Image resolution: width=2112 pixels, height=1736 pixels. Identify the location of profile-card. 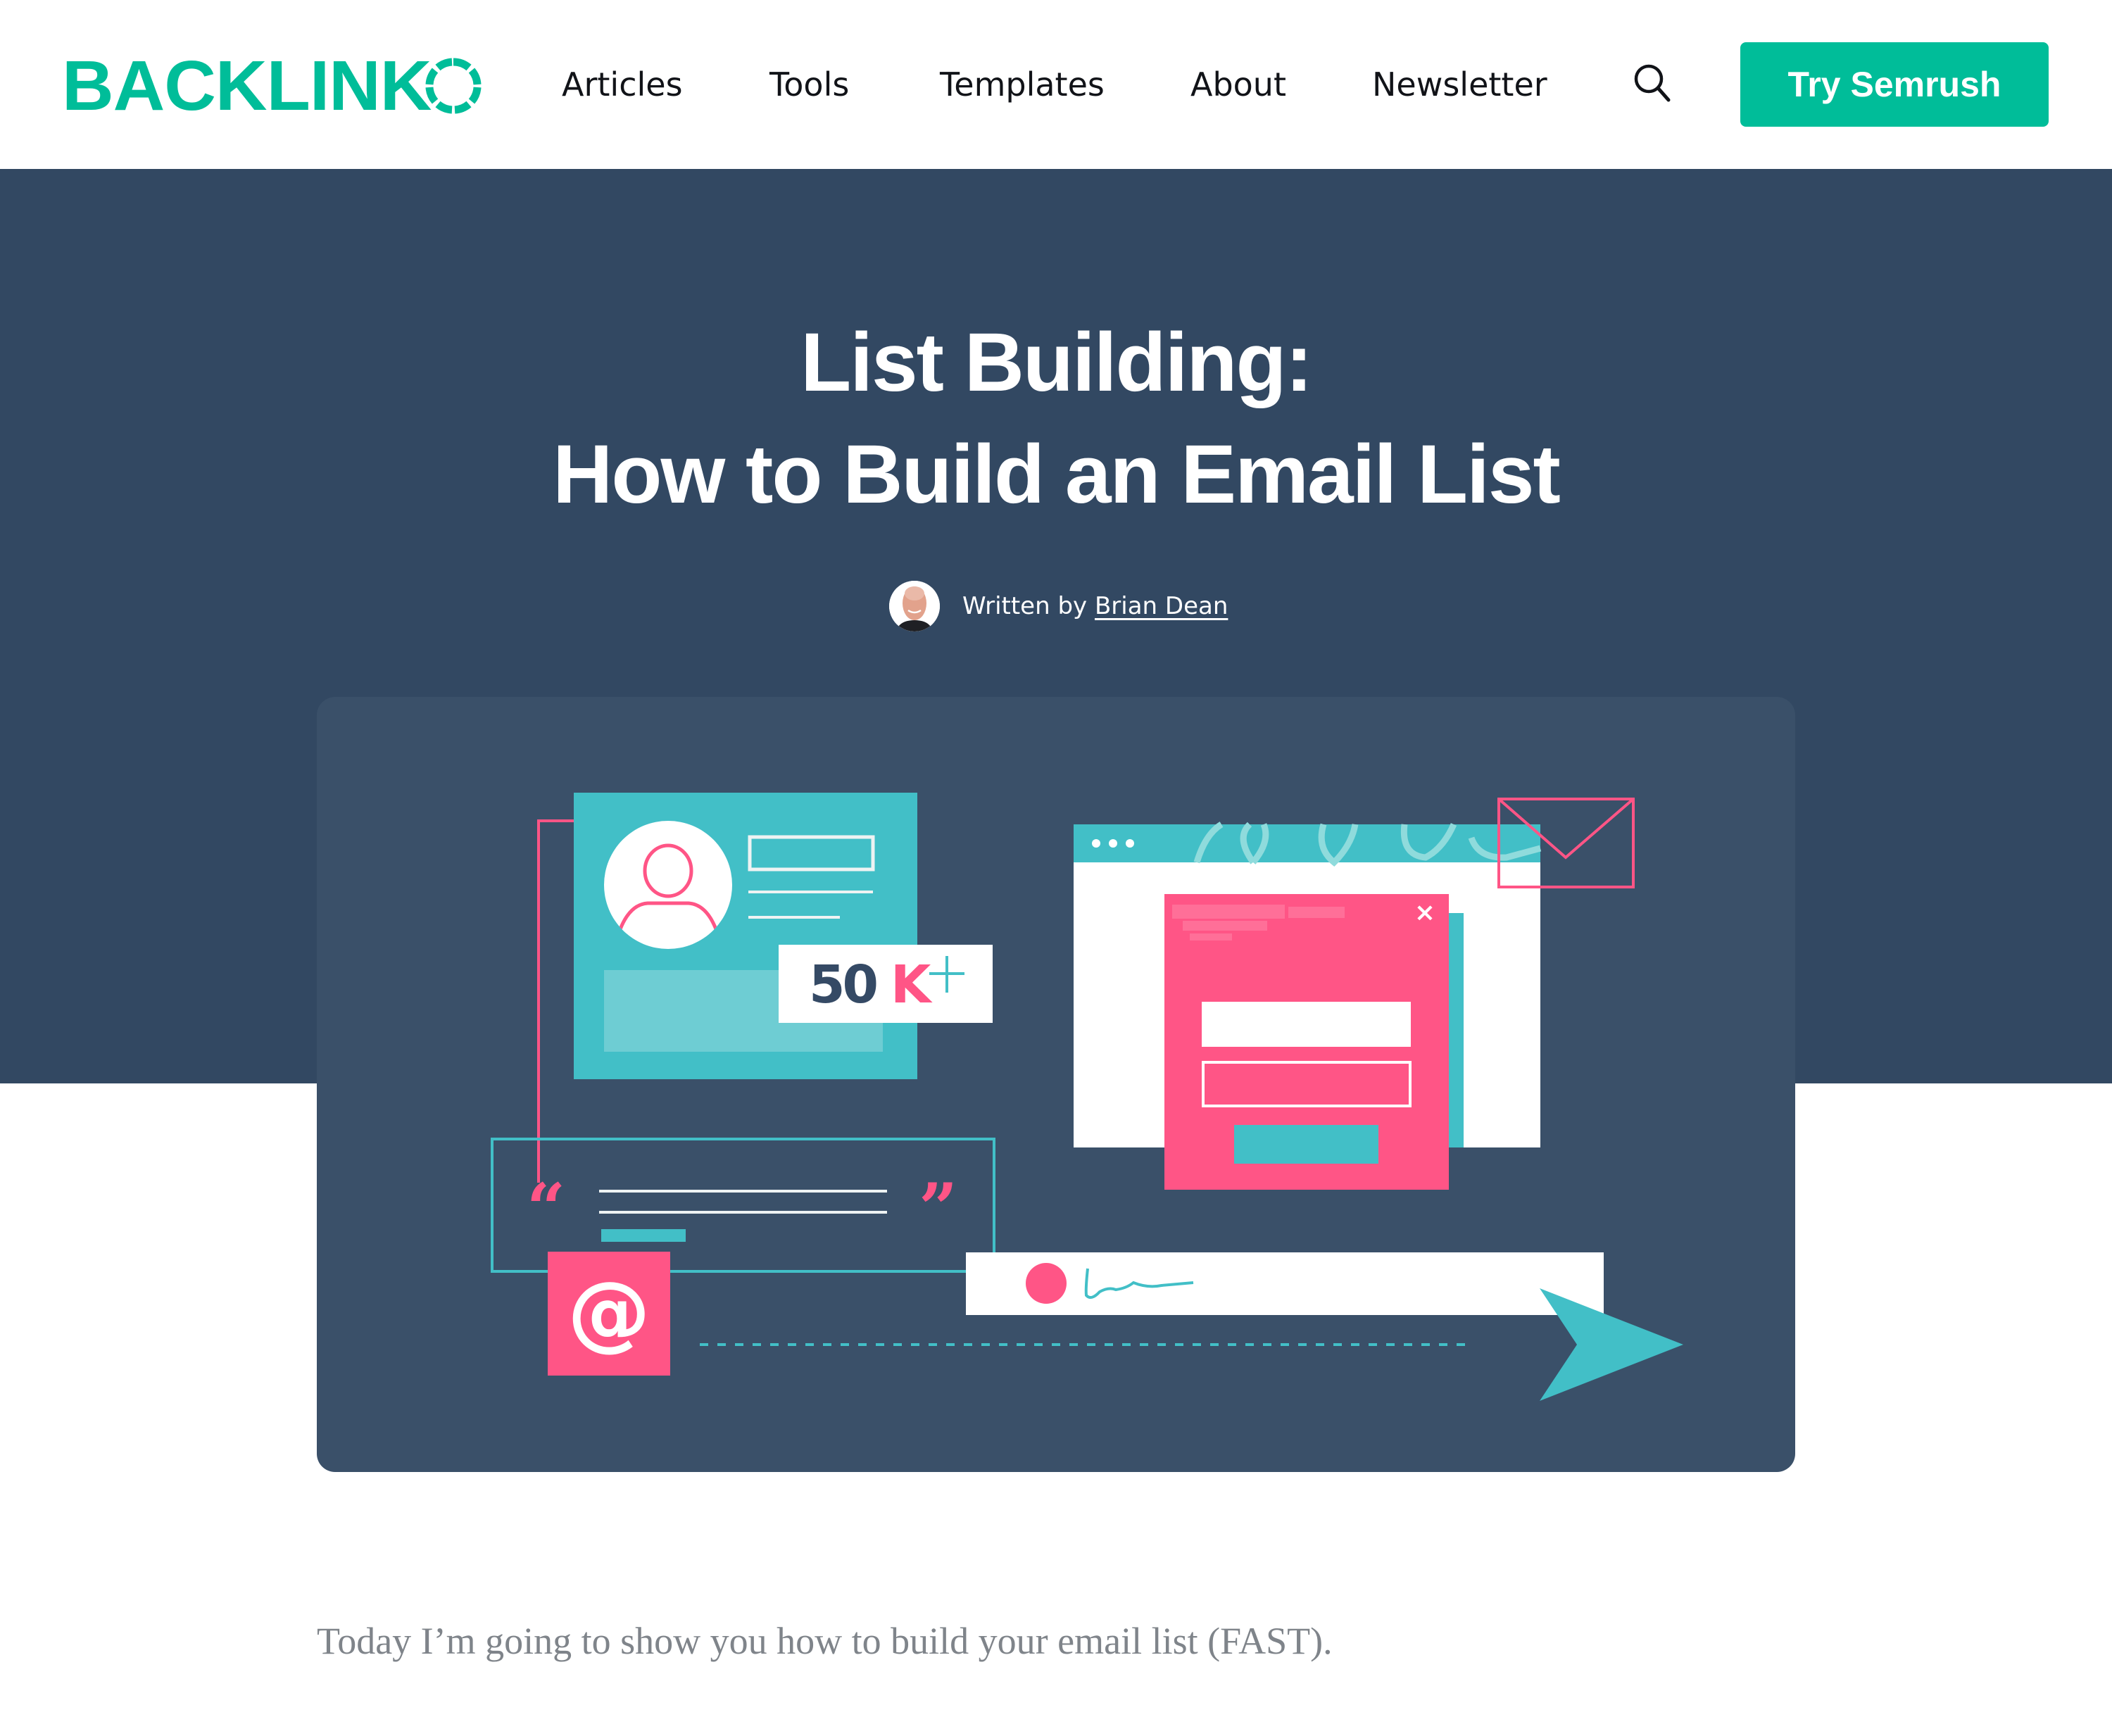
(745, 936).